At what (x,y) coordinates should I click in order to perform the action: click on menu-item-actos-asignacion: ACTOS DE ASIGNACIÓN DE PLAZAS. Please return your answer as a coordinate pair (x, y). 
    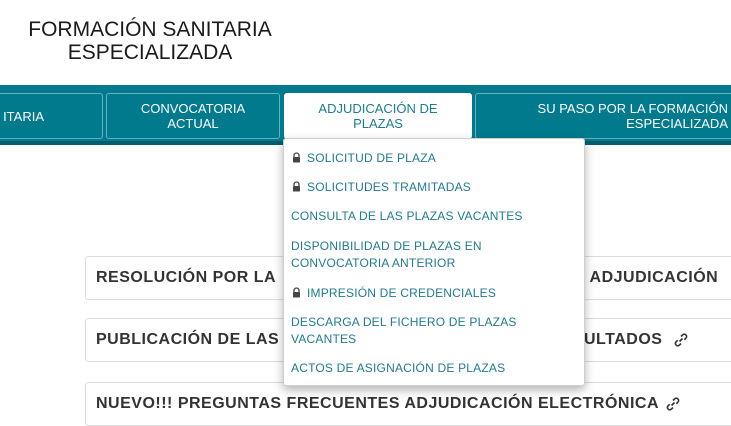
    Looking at the image, I should click on (435, 368).